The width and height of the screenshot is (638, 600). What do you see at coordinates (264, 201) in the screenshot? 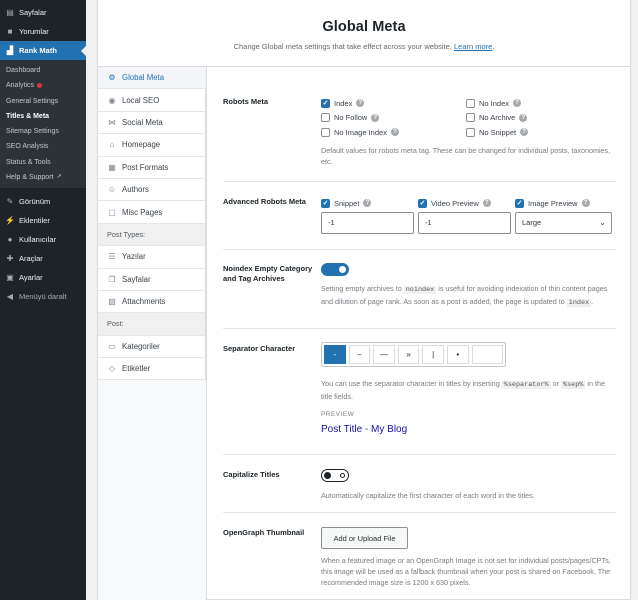
I see `advanced-robots-label: Advanced Robots Meta` at bounding box center [264, 201].